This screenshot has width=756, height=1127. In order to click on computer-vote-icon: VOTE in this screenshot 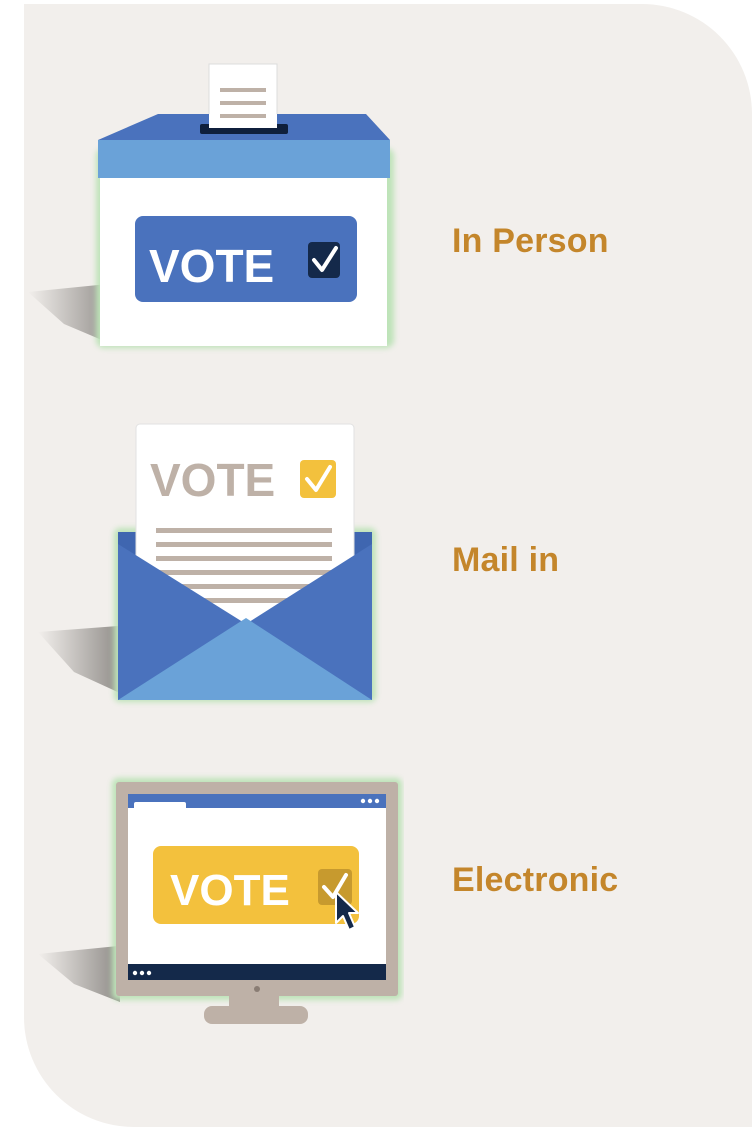, I will do `click(214, 905)`.